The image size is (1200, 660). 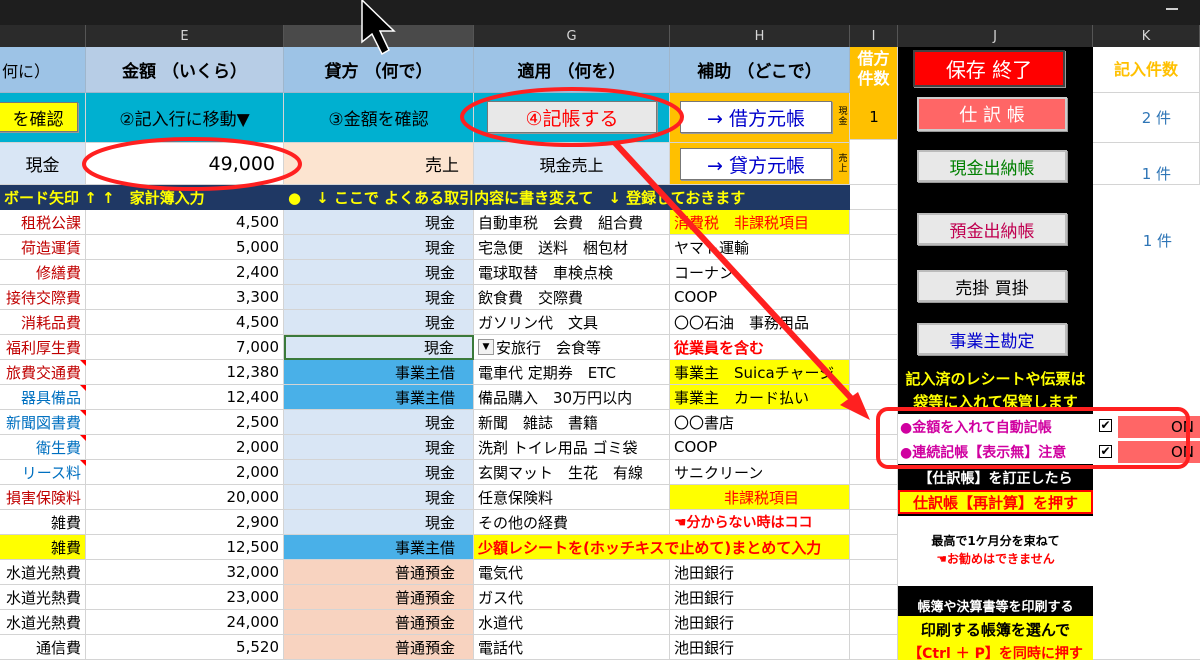 What do you see at coordinates (1033, 438) in the screenshot?
I see `options-highlight-box` at bounding box center [1033, 438].